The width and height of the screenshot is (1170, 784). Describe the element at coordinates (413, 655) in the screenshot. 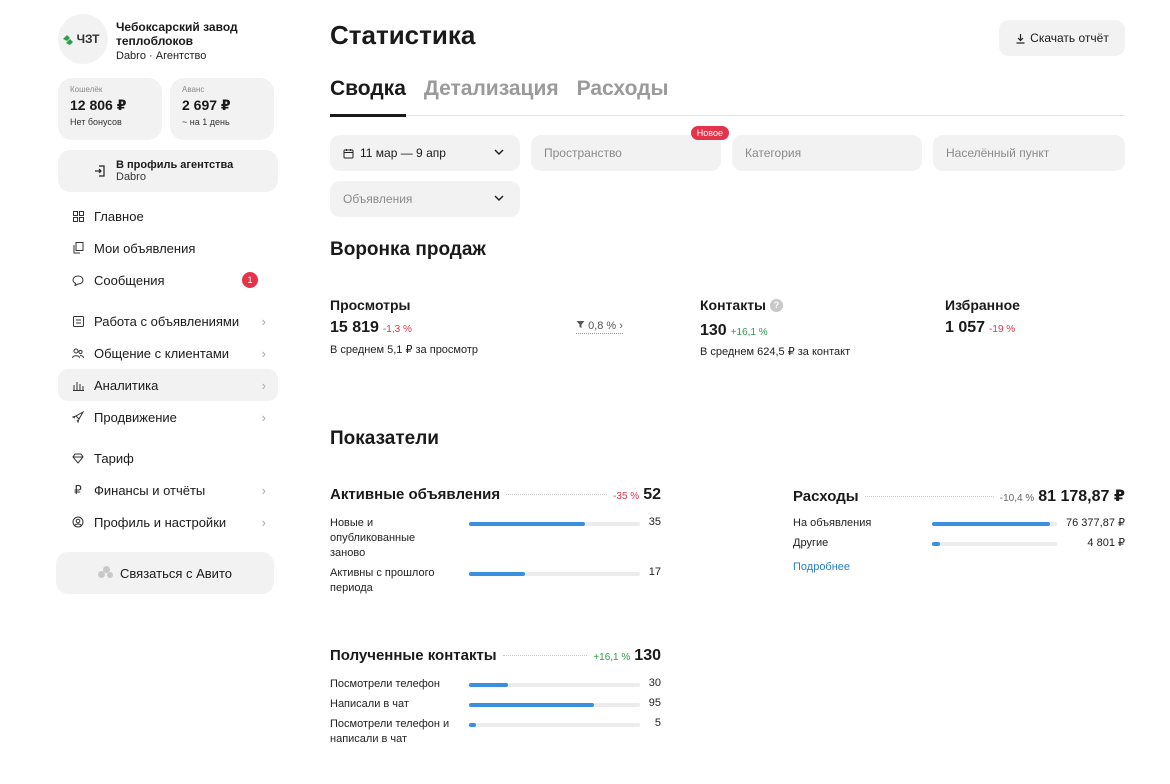

I see `received-contacts-title: Полученные контакты` at that location.